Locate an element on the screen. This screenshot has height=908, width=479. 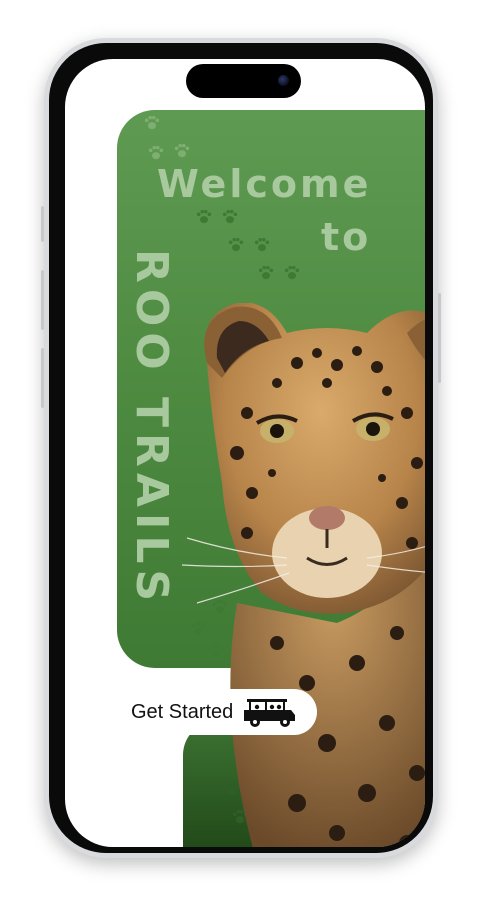
volume-up-button is located at coordinates (42, 300).